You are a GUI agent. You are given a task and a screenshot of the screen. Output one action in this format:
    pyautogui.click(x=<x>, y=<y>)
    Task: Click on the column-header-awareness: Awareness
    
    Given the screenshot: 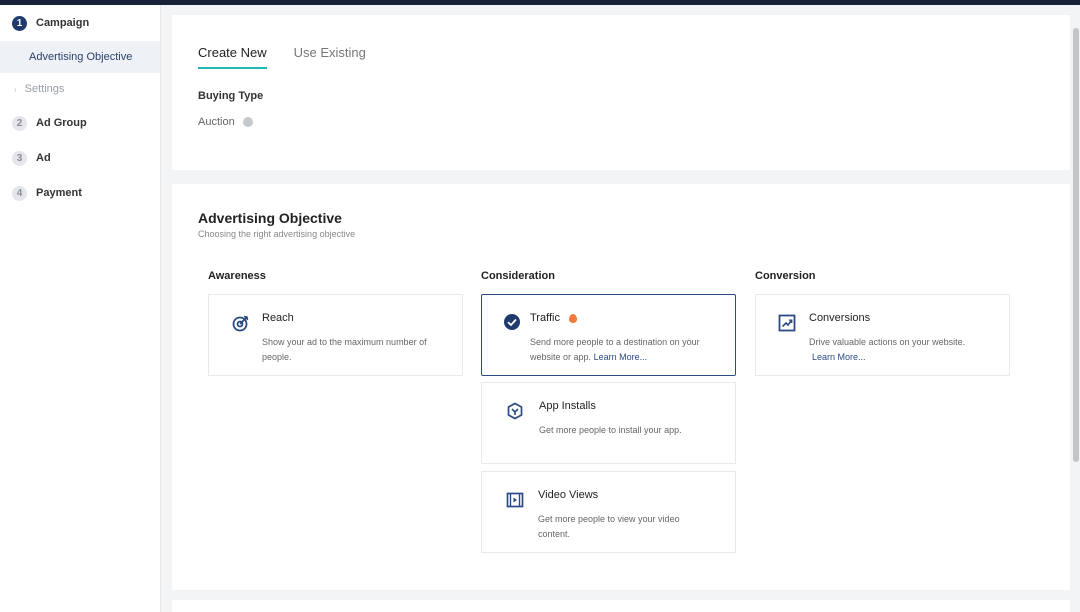 What is the action you would take?
    pyautogui.click(x=237, y=276)
    